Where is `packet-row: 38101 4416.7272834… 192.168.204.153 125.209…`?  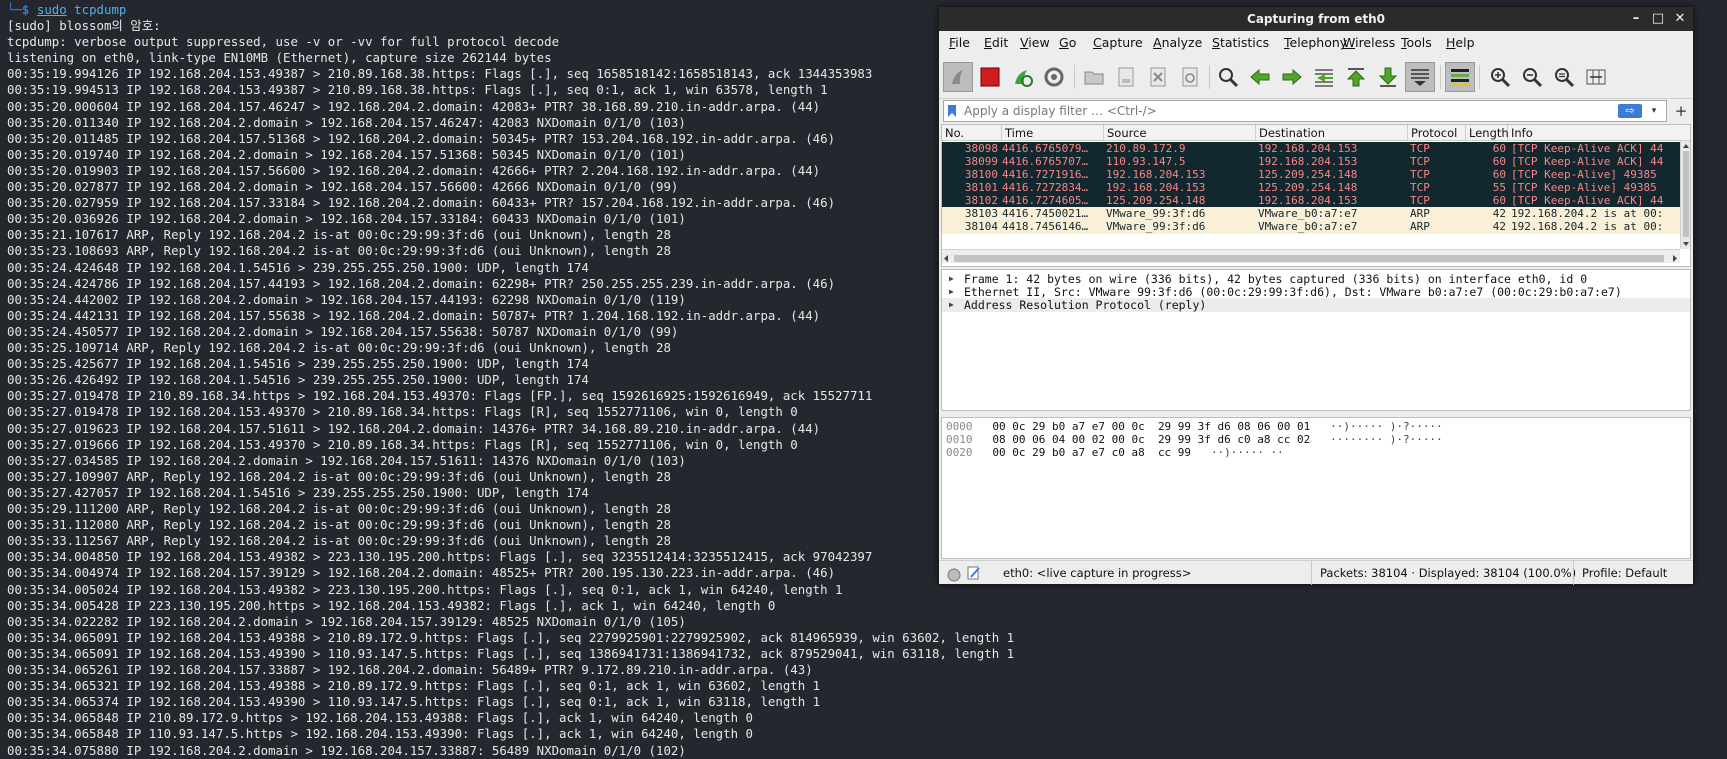 packet-row: 38101 4416.7272834… 192.168.204.153 125.209… is located at coordinates (1311, 188).